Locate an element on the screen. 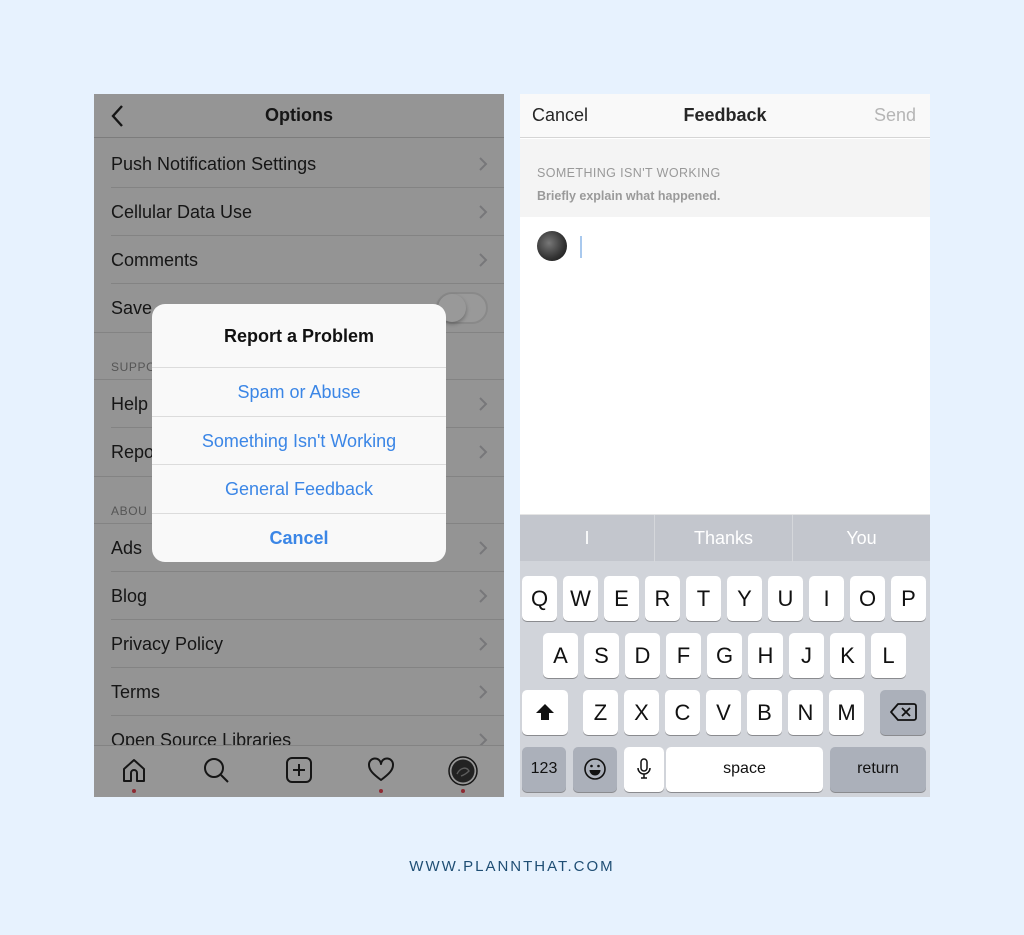 This screenshot has width=1024, height=935. key-p: P is located at coordinates (908, 598).